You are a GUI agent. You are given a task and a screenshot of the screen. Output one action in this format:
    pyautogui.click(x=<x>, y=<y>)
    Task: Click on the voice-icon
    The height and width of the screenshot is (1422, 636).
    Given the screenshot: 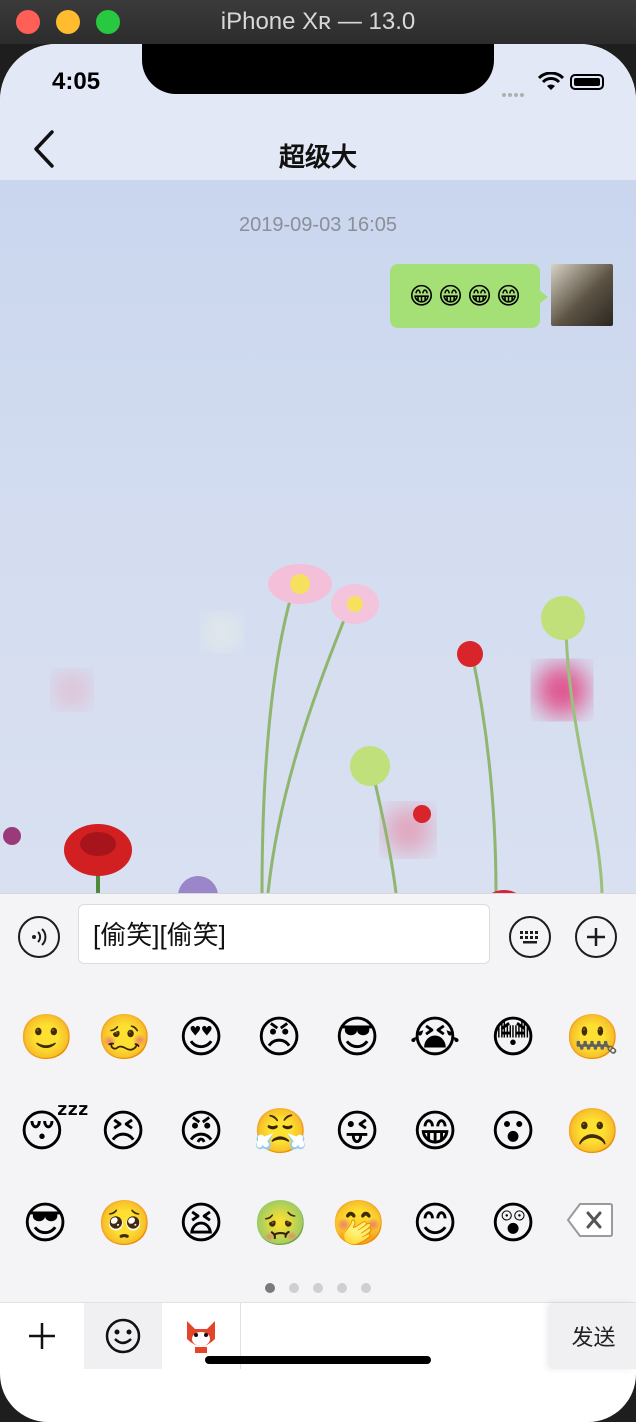 What is the action you would take?
    pyautogui.click(x=39, y=937)
    